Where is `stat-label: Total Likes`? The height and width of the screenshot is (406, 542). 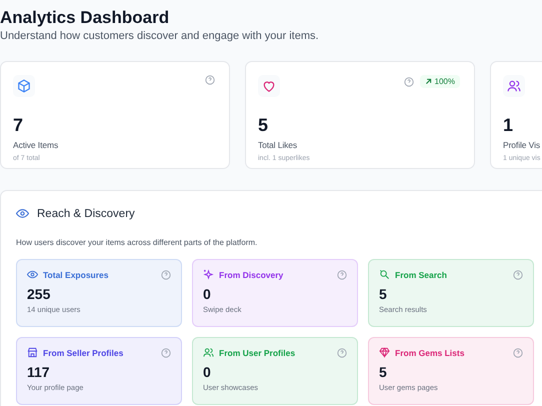 stat-label: Total Likes is located at coordinates (278, 145).